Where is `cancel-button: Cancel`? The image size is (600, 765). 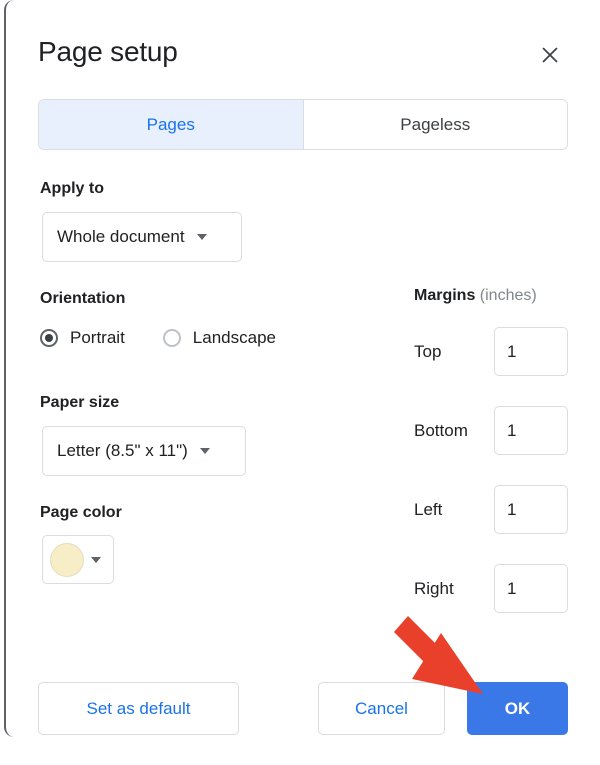 cancel-button: Cancel is located at coordinates (381, 708).